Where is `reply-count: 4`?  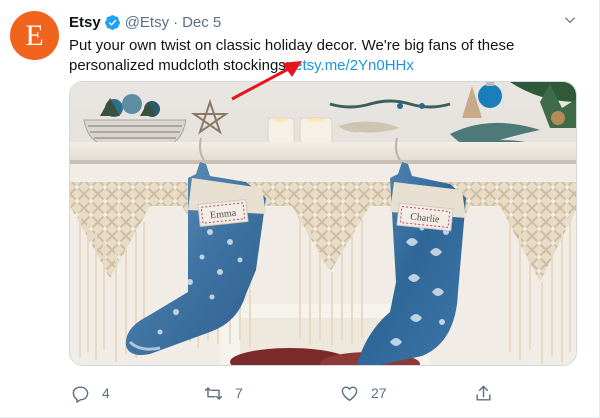
reply-count: 4 is located at coordinates (106, 393).